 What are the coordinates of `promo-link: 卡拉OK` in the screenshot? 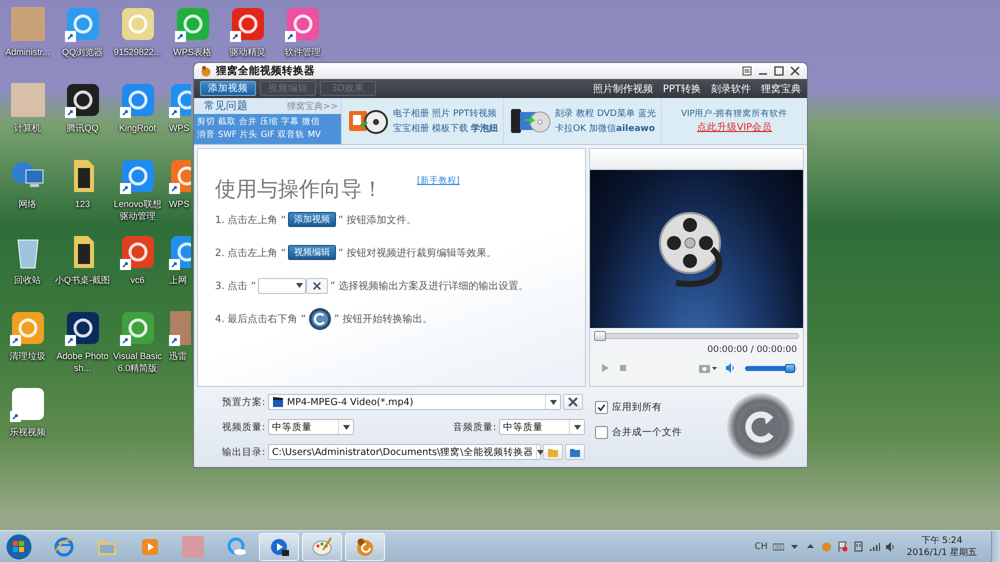 It's located at (570, 129).